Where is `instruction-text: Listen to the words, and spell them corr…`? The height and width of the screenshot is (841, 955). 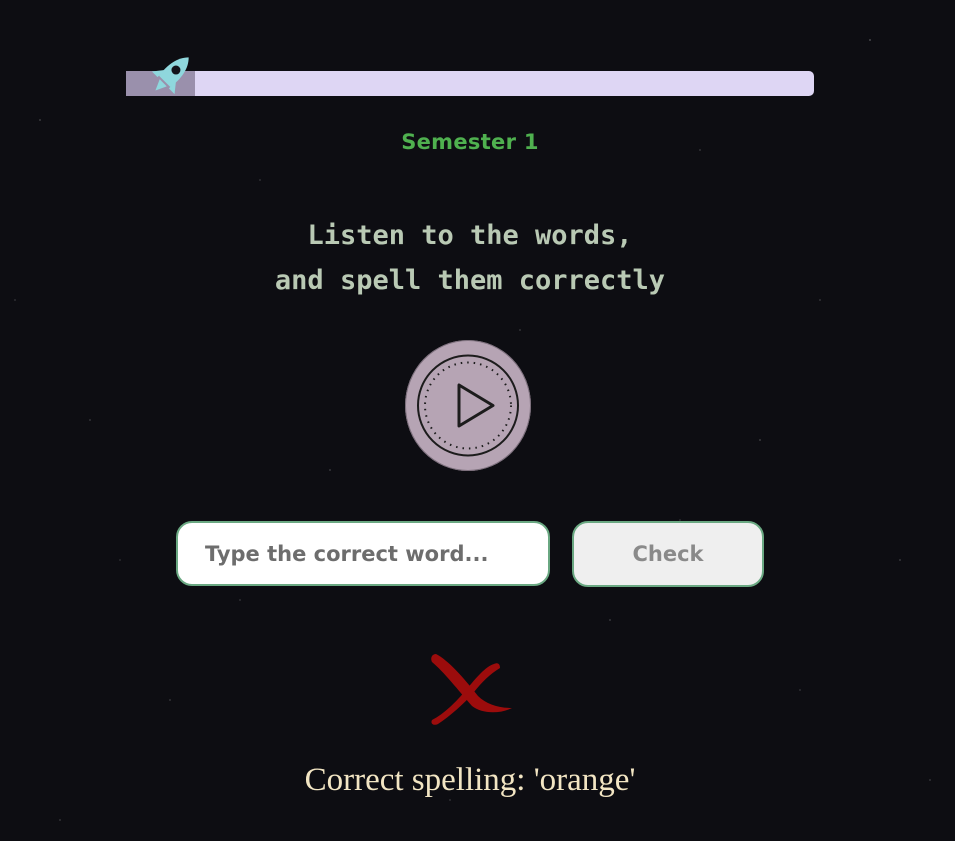 instruction-text: Listen to the words, and spell them corr… is located at coordinates (470, 258).